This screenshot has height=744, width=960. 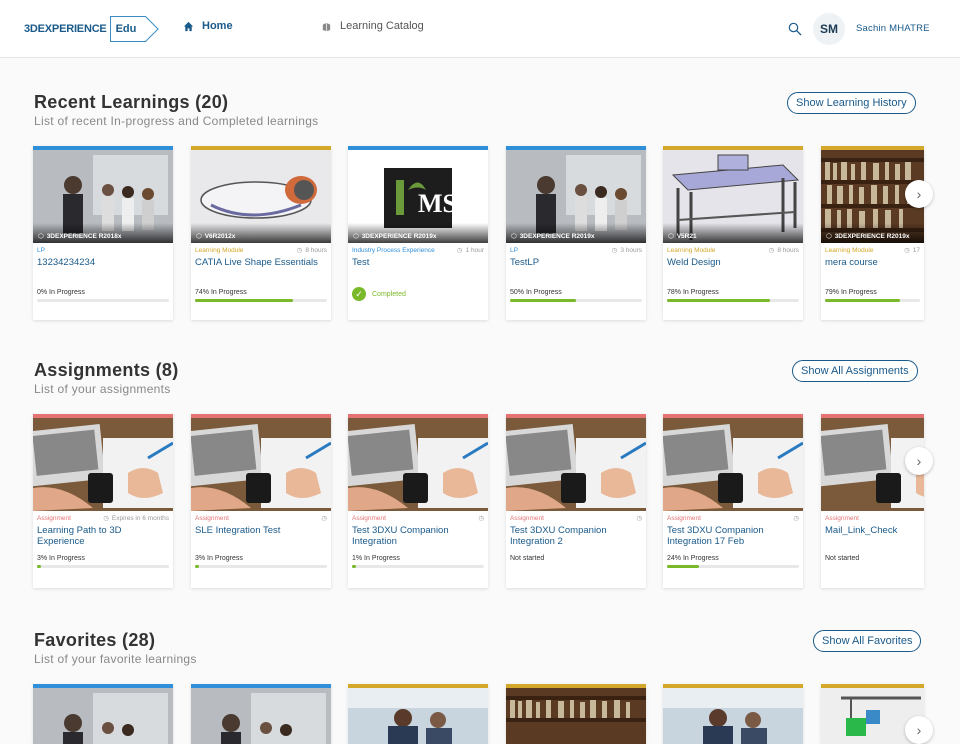 What do you see at coordinates (359, 294) in the screenshot?
I see `check-icon: ✓` at bounding box center [359, 294].